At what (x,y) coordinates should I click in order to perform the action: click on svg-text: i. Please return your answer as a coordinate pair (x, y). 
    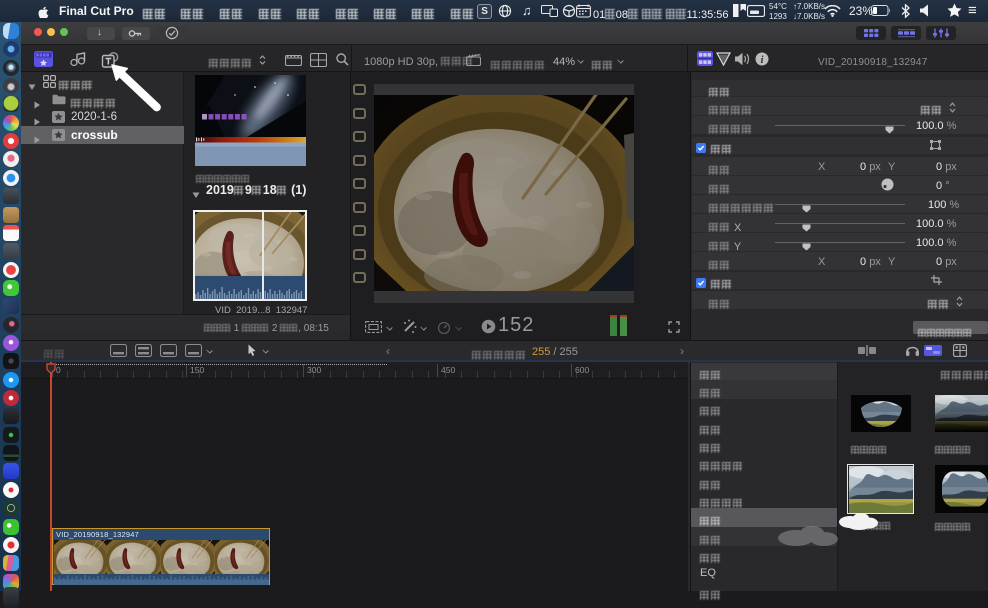
    Looking at the image, I should click on (762, 60).